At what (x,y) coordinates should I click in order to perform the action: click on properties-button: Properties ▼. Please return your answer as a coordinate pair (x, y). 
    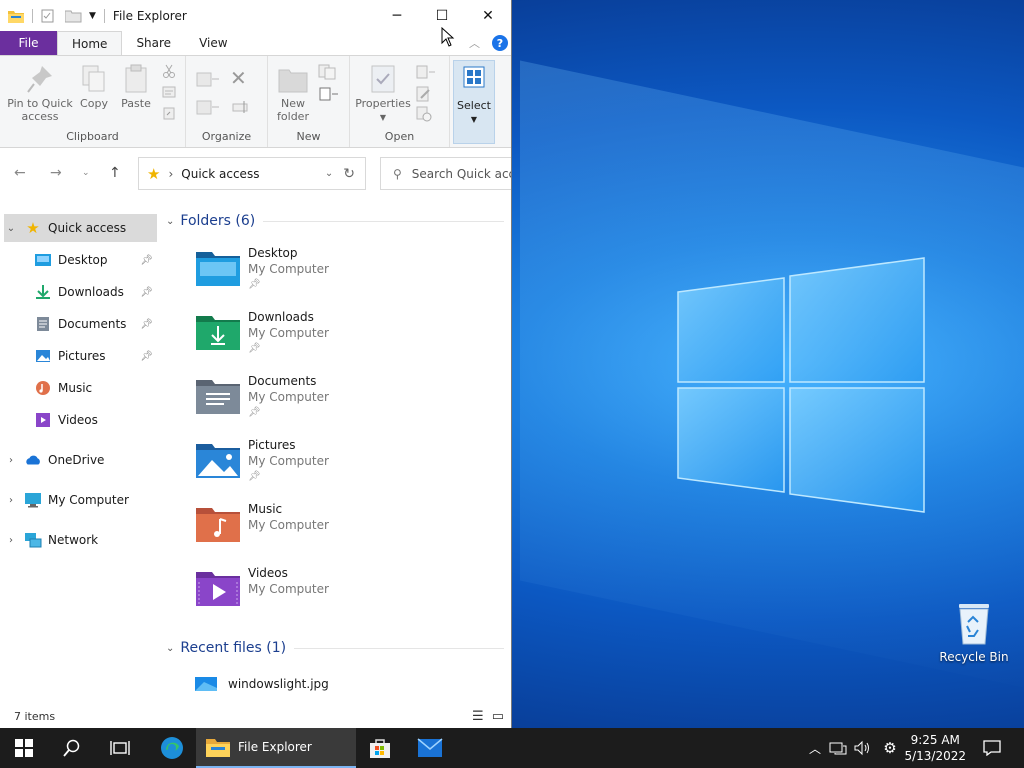
    Looking at the image, I should click on (383, 94).